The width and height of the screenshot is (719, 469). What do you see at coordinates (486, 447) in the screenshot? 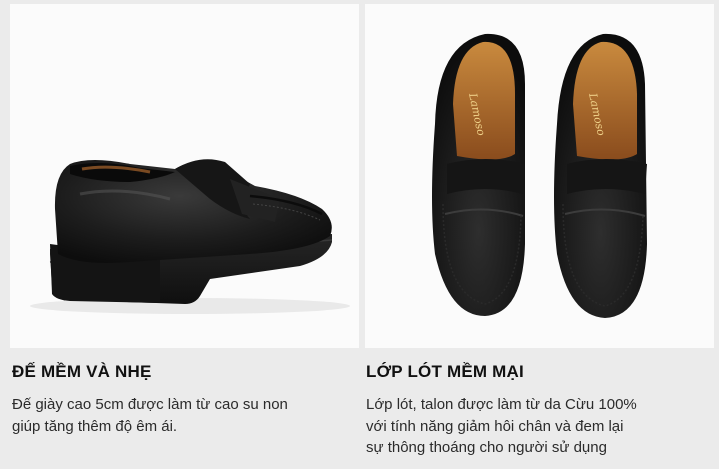
I see `description-line: sự thông thoáng cho người sử dụng` at bounding box center [486, 447].